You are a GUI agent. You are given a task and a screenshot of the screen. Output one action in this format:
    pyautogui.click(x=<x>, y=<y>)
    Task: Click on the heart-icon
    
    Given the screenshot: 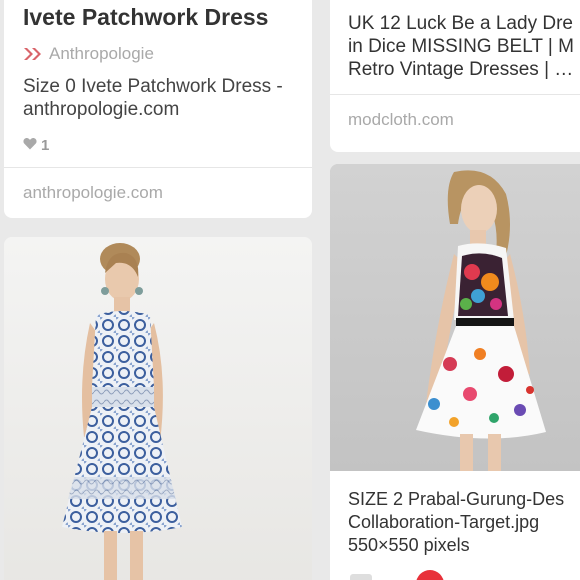 What is the action you would take?
    pyautogui.click(x=30, y=145)
    